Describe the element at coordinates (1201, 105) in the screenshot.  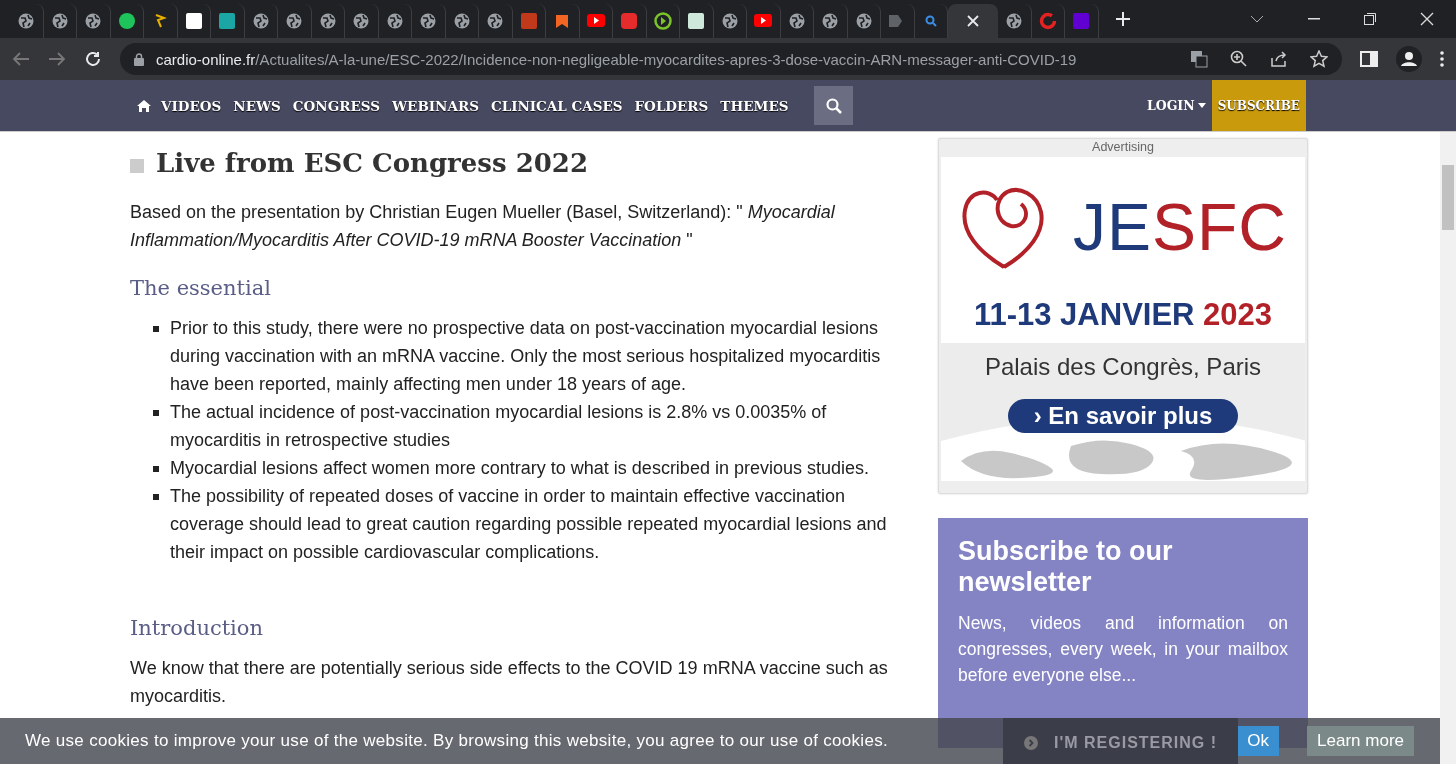
I see `caret-icon` at that location.